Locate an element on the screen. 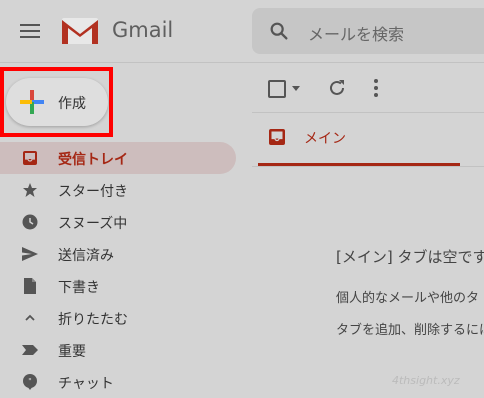 The height and width of the screenshot is (398, 484). empty-state-title: [メイン] タブは空です is located at coordinates (410, 257).